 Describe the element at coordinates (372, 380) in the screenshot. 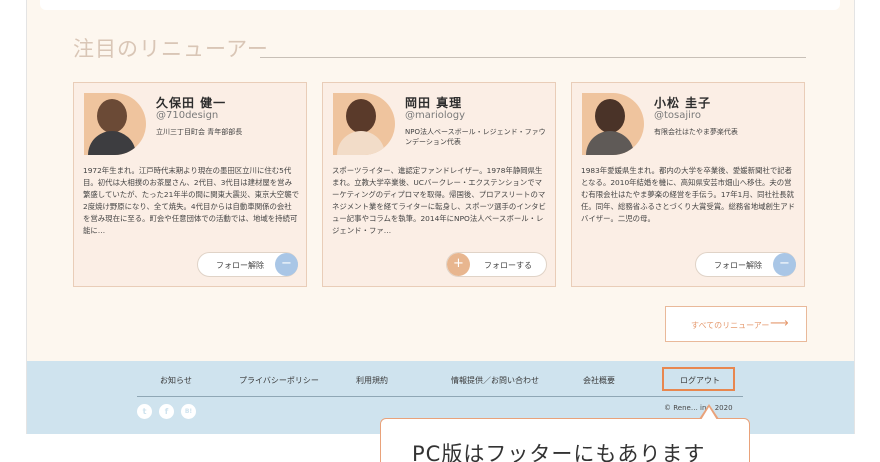

I see `footer-link-terms: 利用規約` at that location.